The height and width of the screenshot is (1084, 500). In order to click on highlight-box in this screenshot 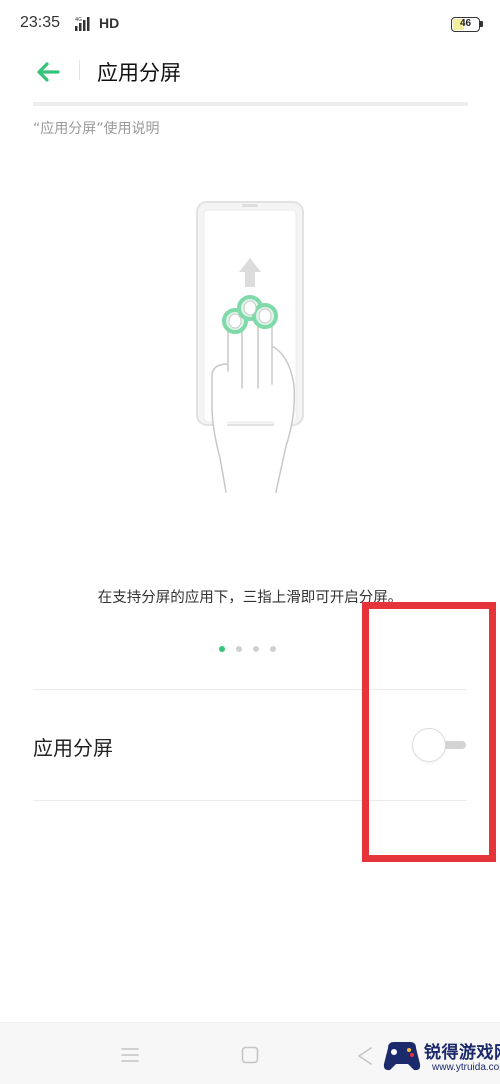, I will do `click(429, 732)`.